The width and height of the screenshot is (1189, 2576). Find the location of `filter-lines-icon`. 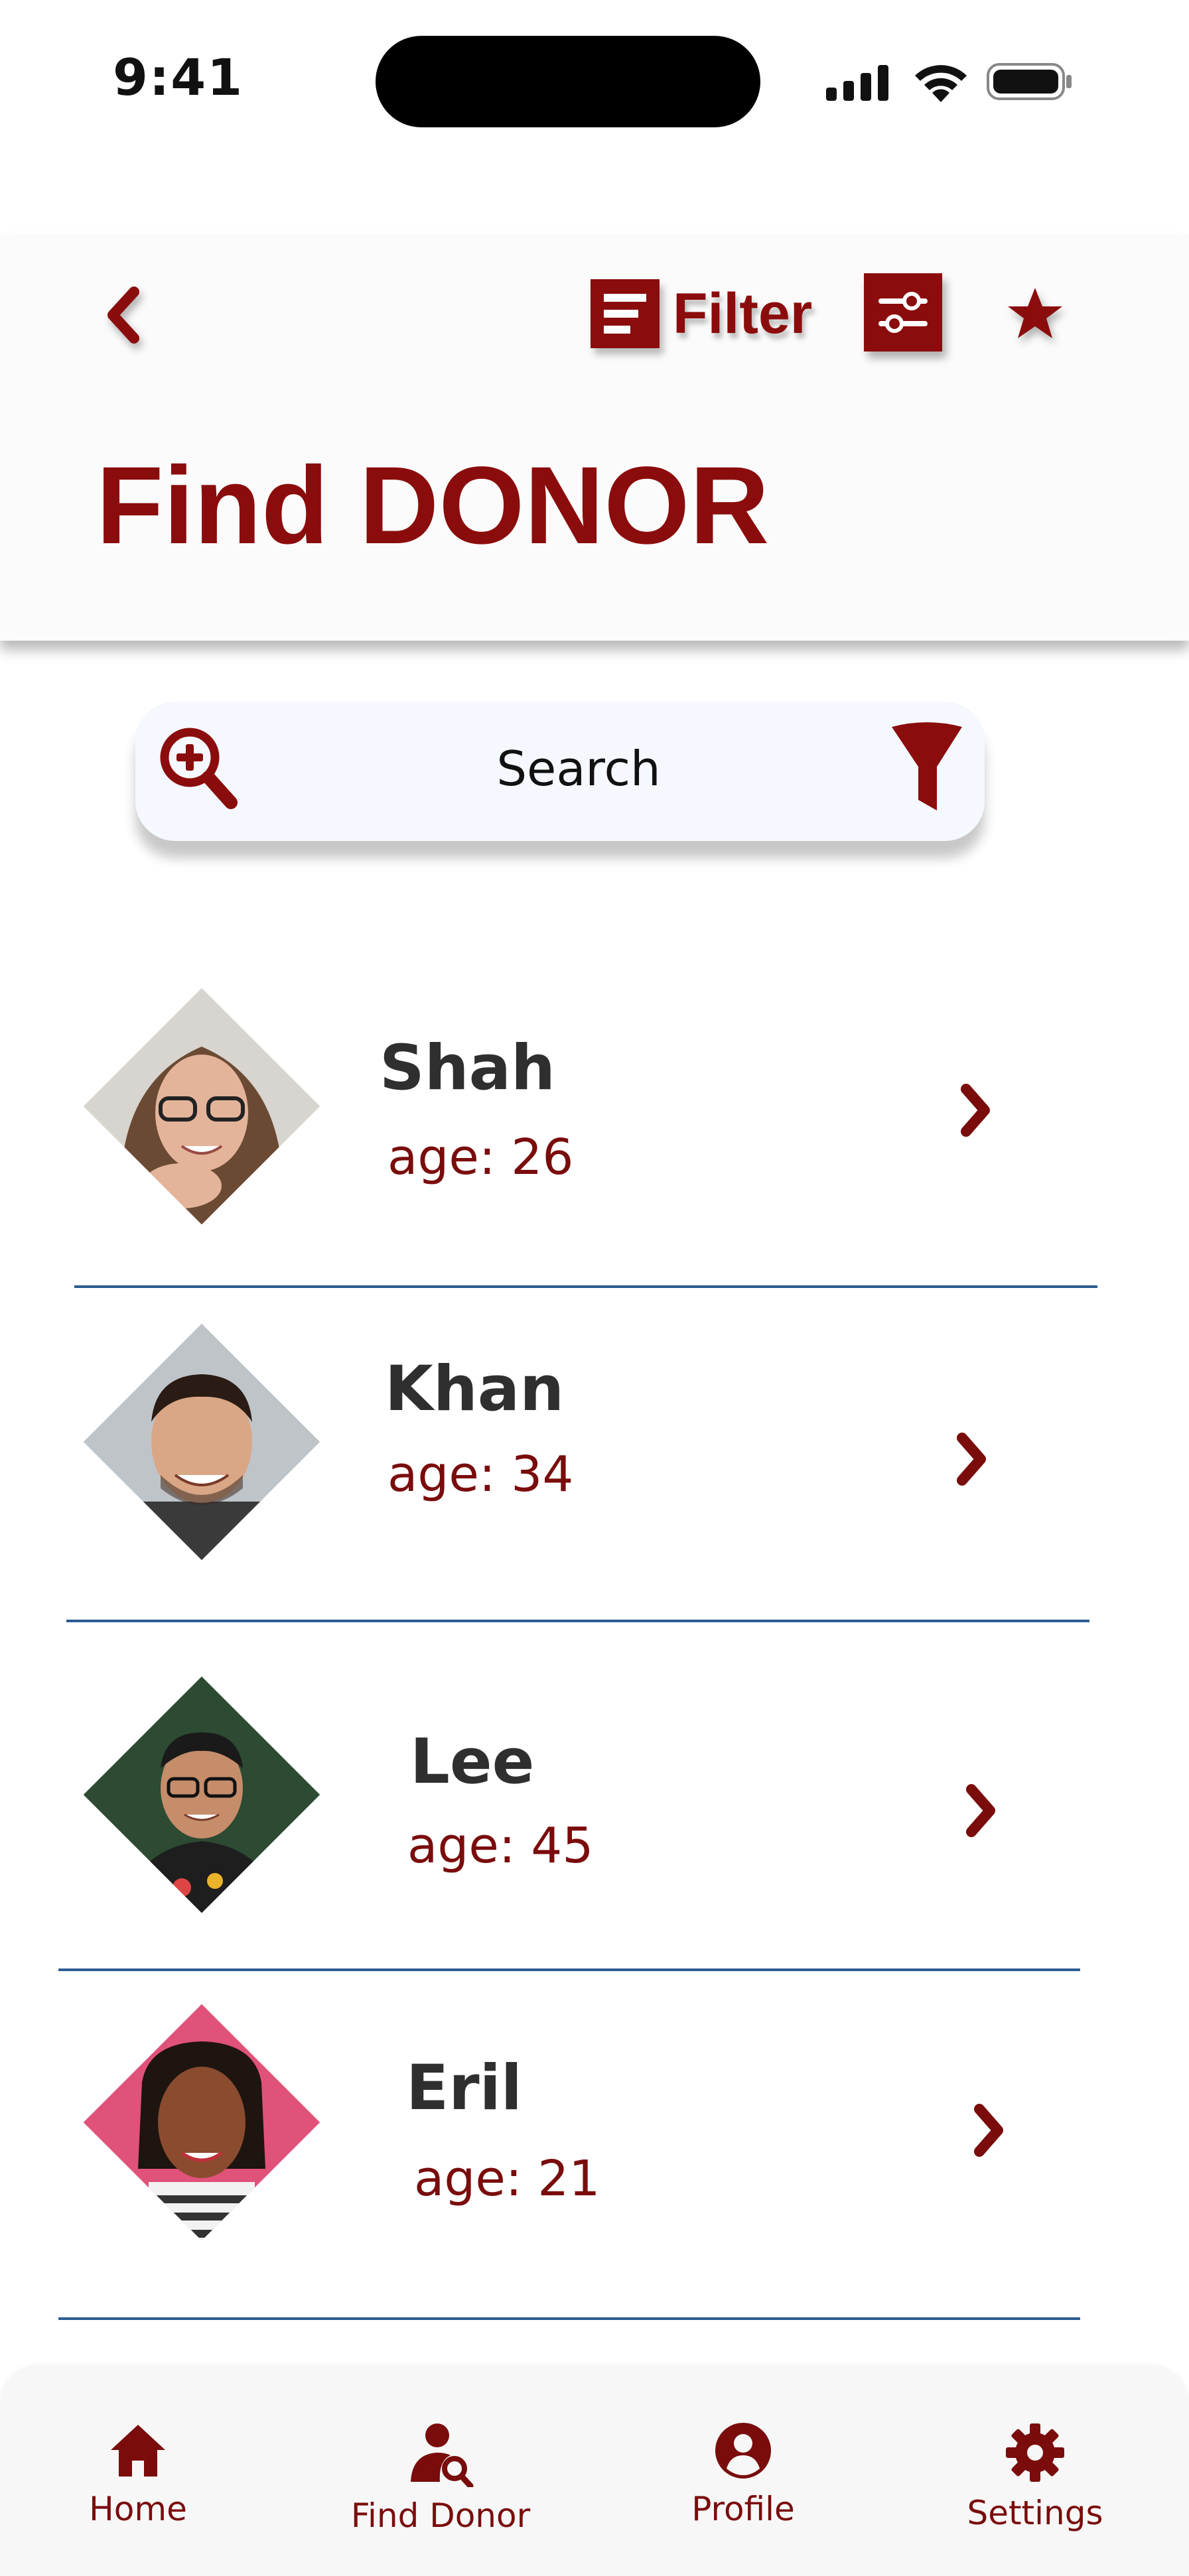

filter-lines-icon is located at coordinates (626, 314).